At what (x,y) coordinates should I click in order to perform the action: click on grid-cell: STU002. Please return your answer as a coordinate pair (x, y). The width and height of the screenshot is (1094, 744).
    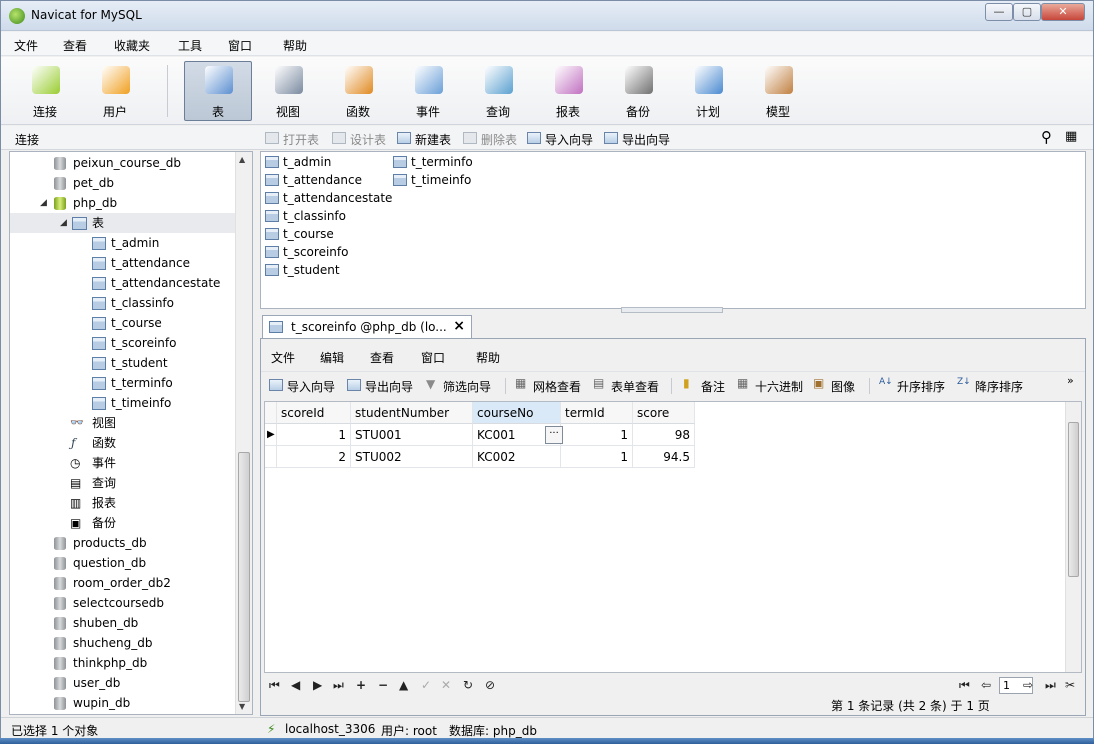
    Looking at the image, I should click on (412, 457).